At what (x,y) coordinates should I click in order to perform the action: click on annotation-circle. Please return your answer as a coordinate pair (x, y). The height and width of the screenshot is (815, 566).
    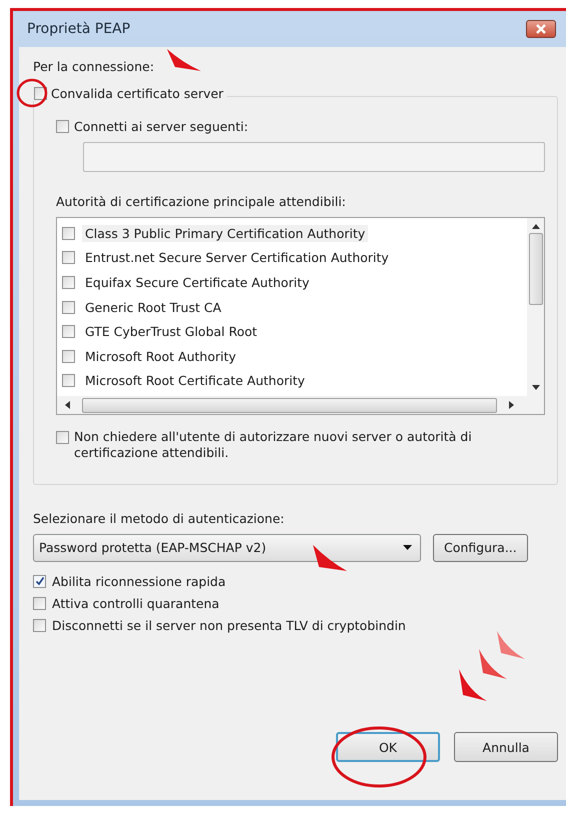
    Looking at the image, I should click on (32, 93).